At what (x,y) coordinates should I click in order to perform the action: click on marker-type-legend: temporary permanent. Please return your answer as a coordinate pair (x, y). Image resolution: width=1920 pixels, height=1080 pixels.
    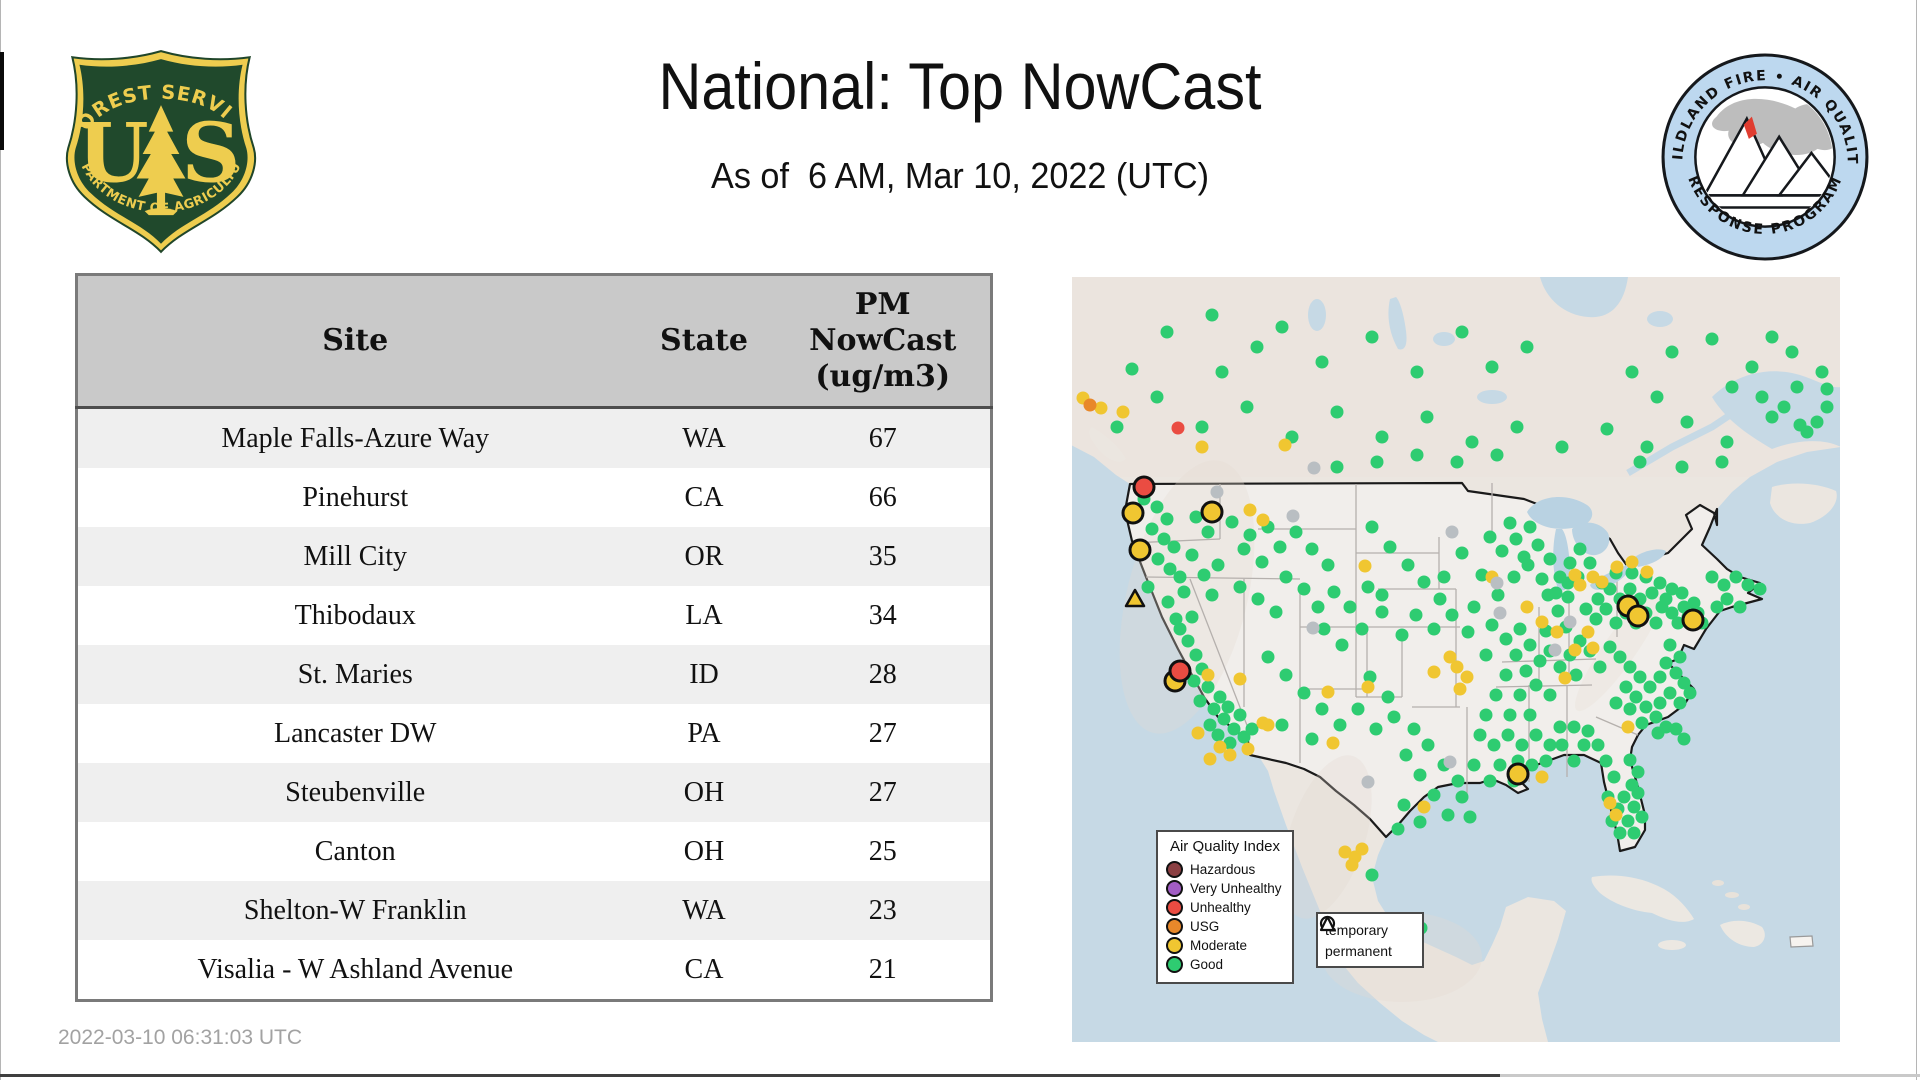
    Looking at the image, I should click on (1370, 940).